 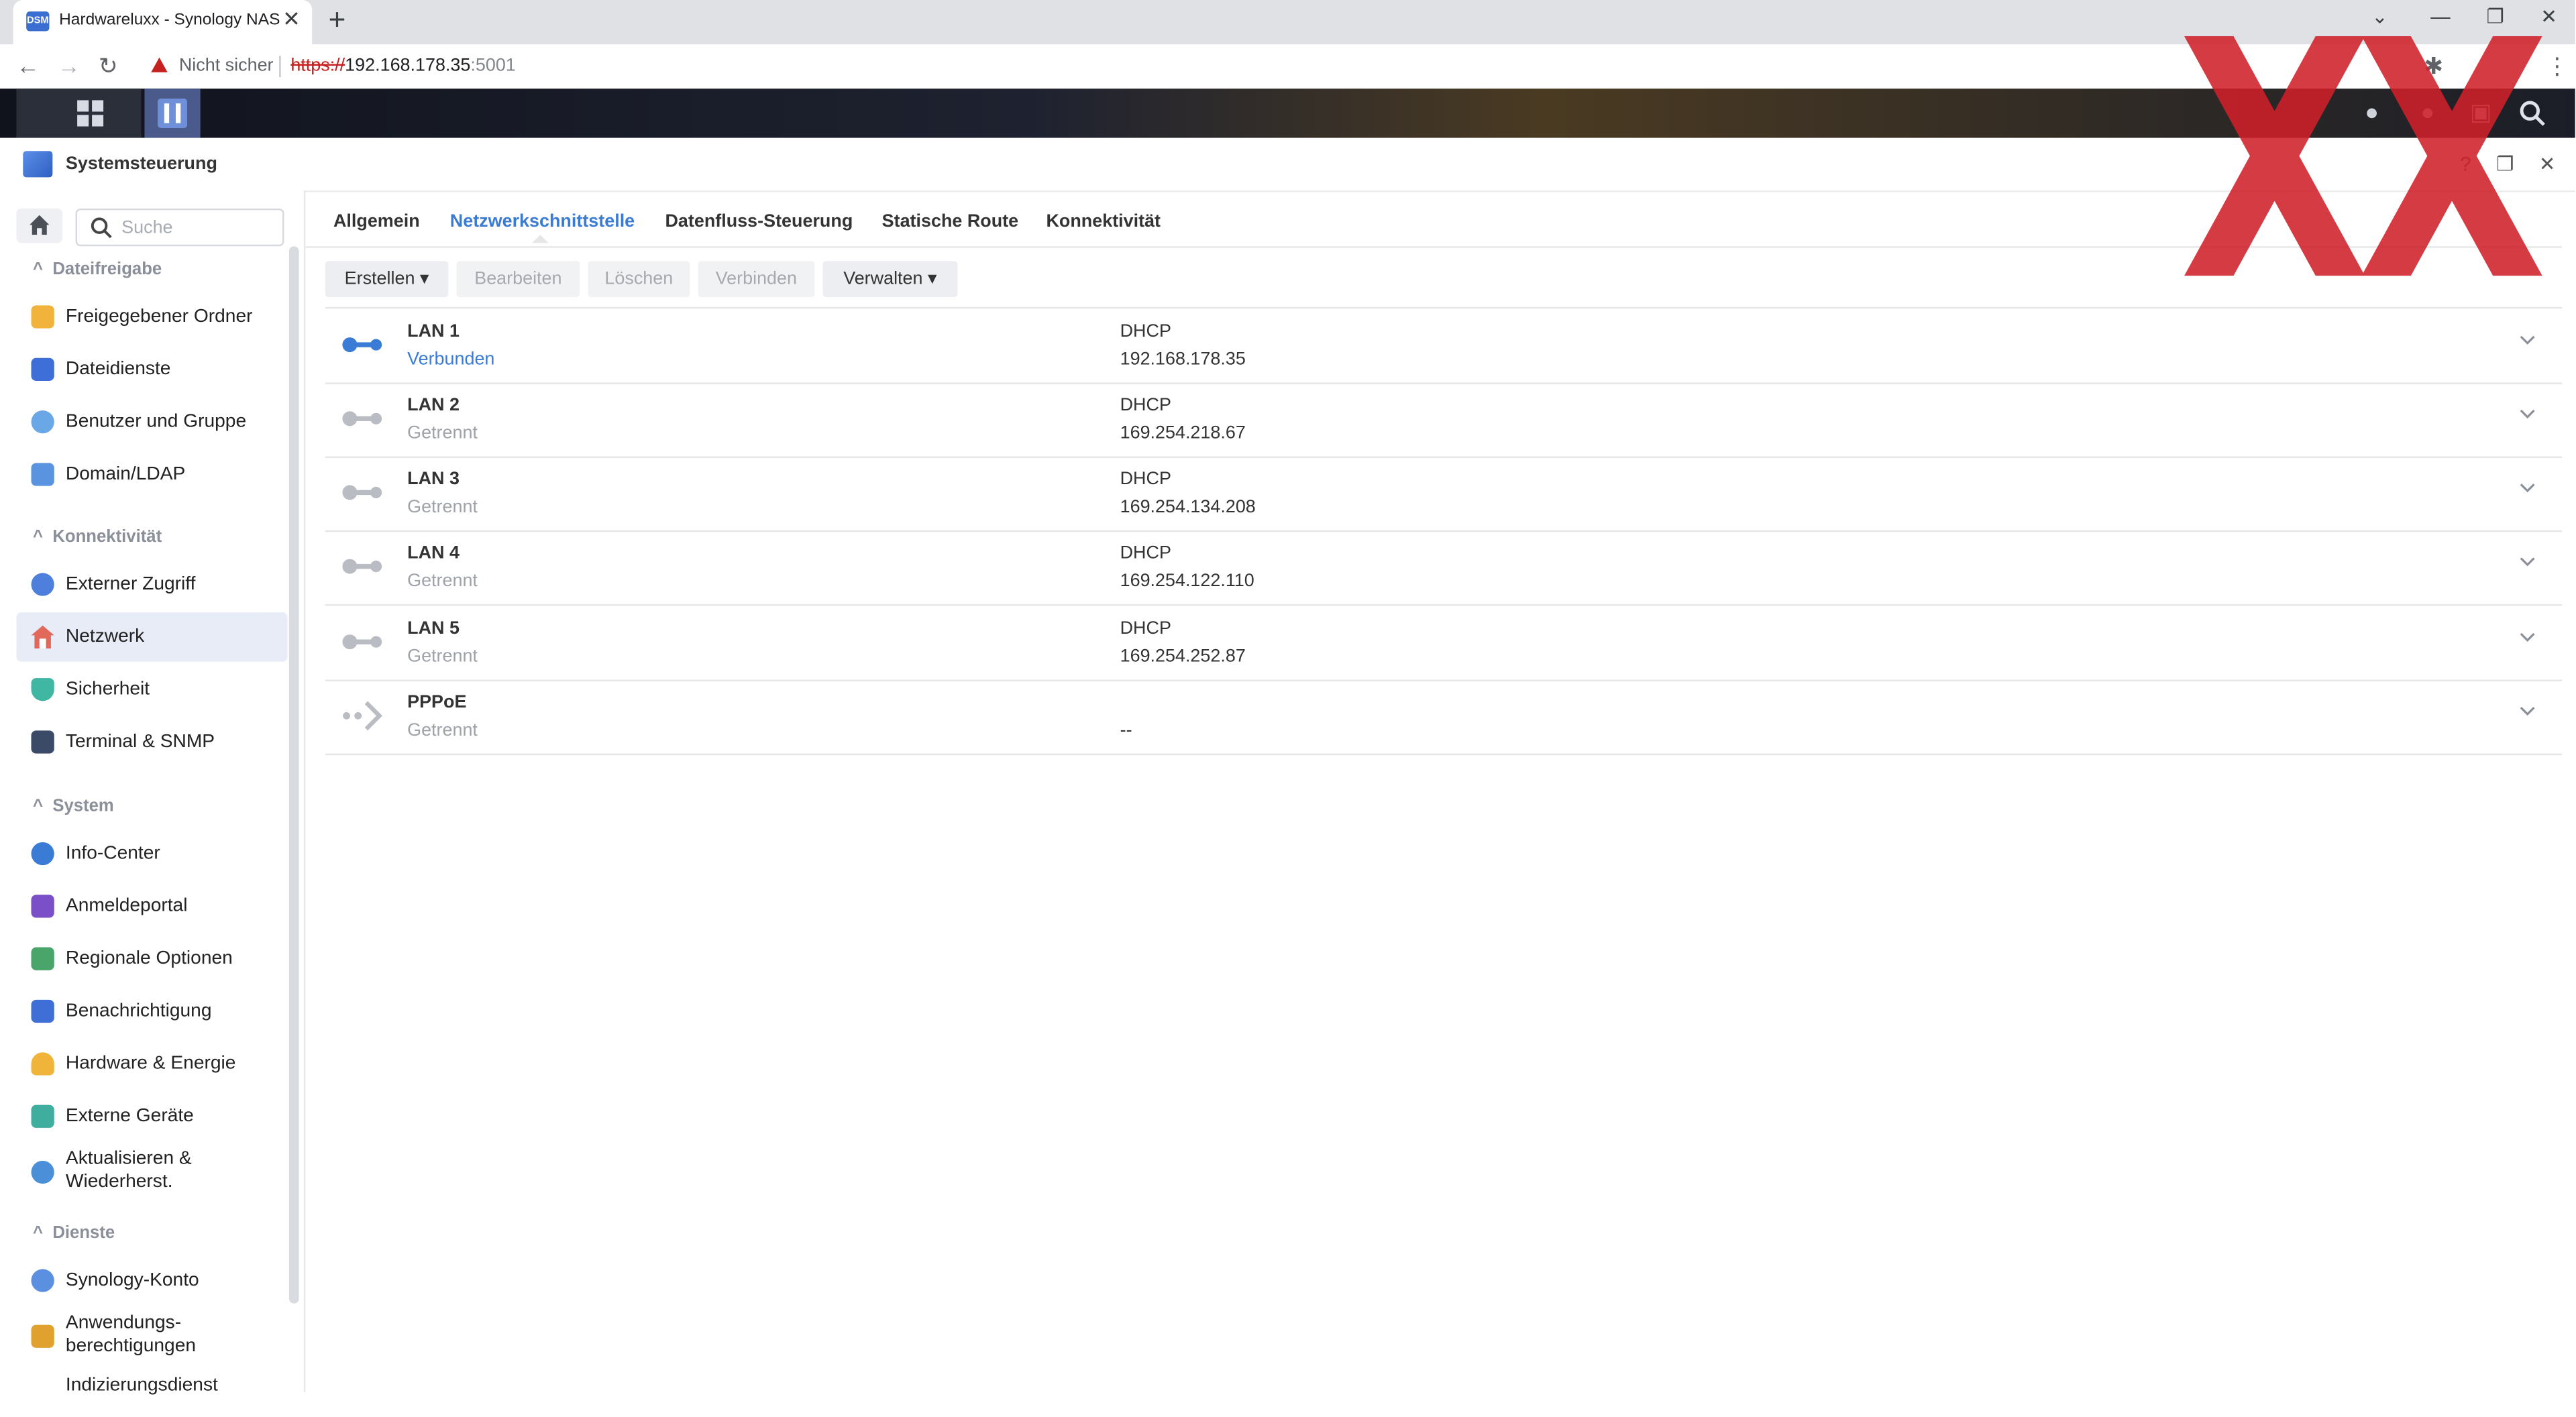 I want to click on sidebar-item-users-groups: Benutzer und Gruppe, so click(x=151, y=421).